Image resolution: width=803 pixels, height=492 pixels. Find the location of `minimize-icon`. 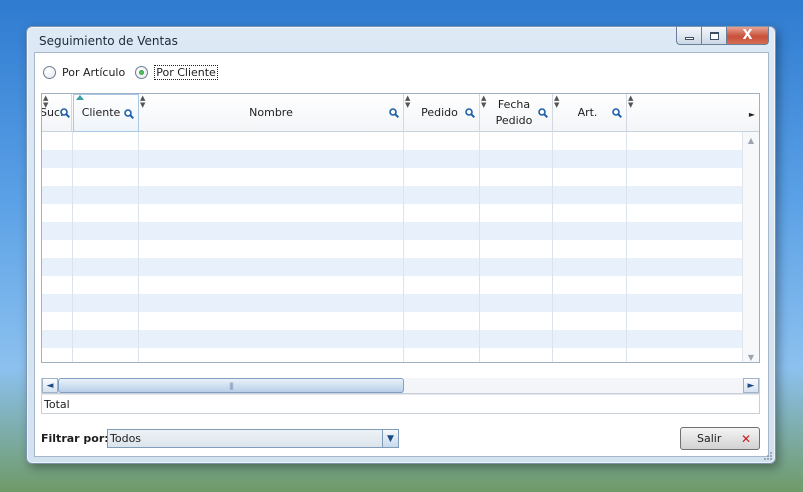

minimize-icon is located at coordinates (689, 38).